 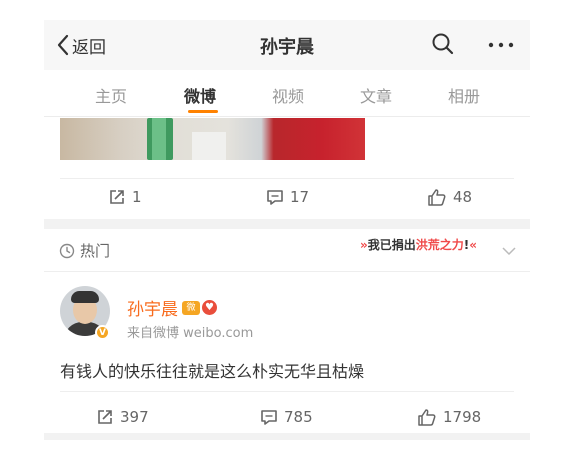 What do you see at coordinates (134, 417) in the screenshot?
I see `repost-count: 397` at bounding box center [134, 417].